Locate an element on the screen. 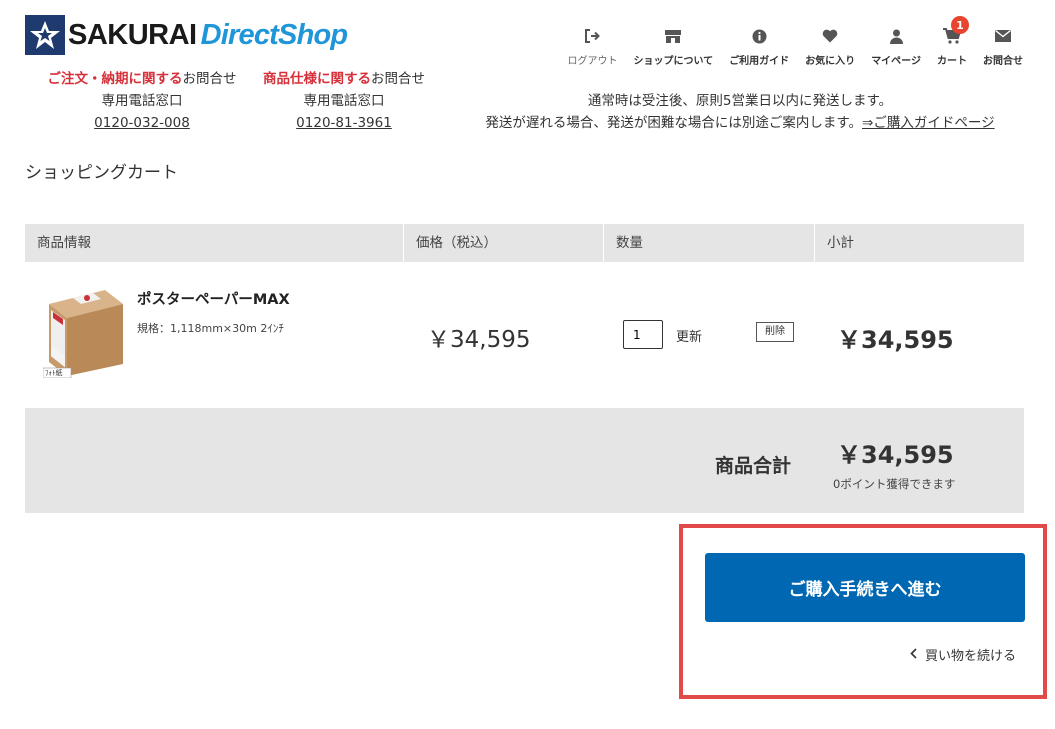 The width and height of the screenshot is (1055, 729). site-logo: SAKURAI DirectShop is located at coordinates (186, 35).